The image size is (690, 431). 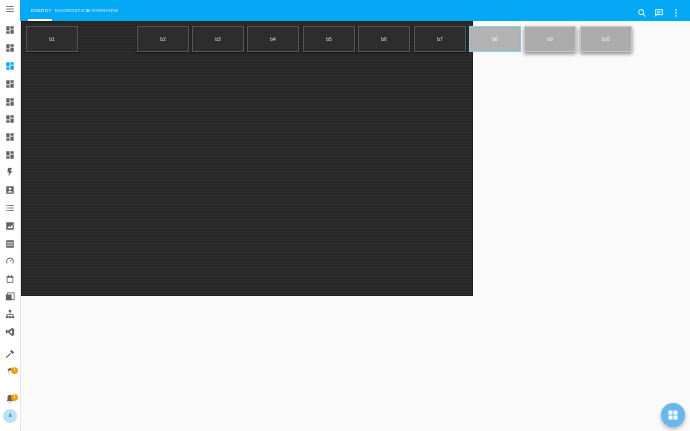 What do you see at coordinates (606, 39) in the screenshot?
I see `button-b10: b10` at bounding box center [606, 39].